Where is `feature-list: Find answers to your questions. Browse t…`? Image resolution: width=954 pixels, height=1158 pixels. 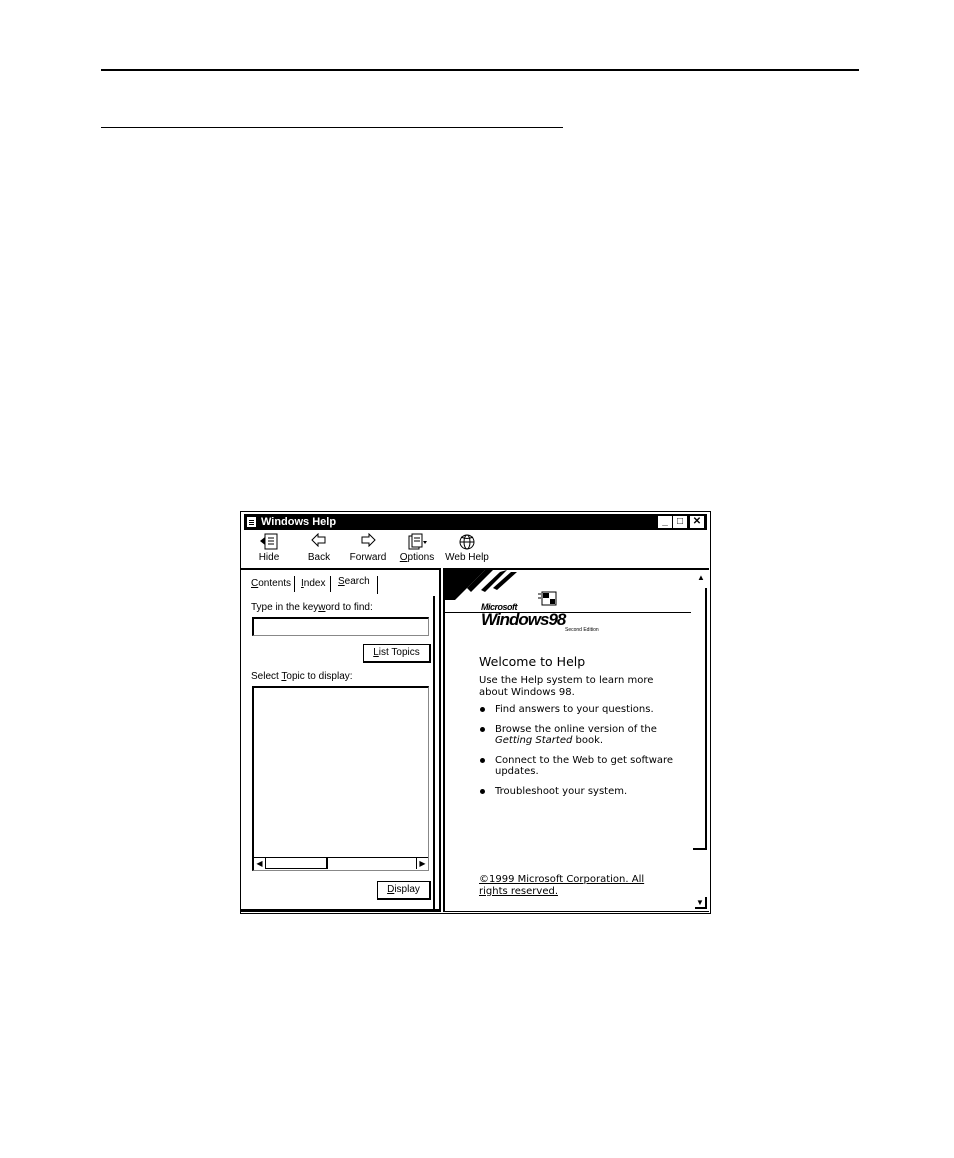 feature-list: Find answers to your questions. Browse t… is located at coordinates (579, 754).